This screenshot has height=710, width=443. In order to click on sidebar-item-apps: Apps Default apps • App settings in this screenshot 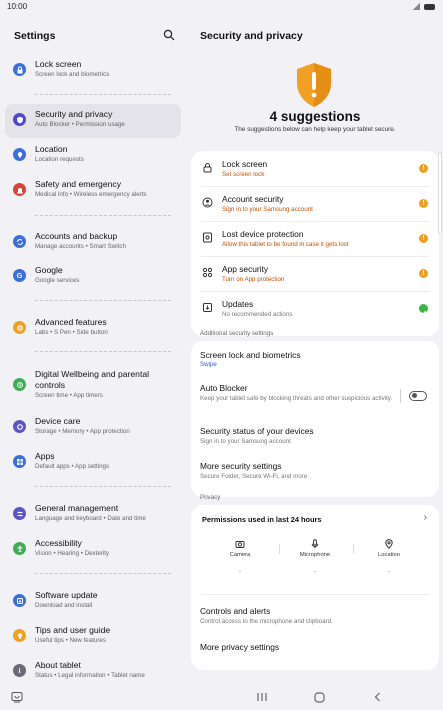, I will do `click(93, 463)`.